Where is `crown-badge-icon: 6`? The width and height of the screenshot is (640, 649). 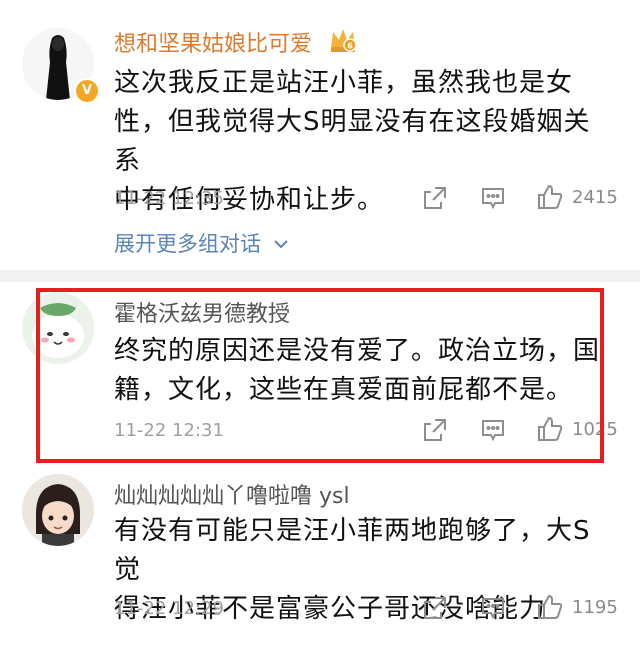
crown-badge-icon: 6 is located at coordinates (343, 42).